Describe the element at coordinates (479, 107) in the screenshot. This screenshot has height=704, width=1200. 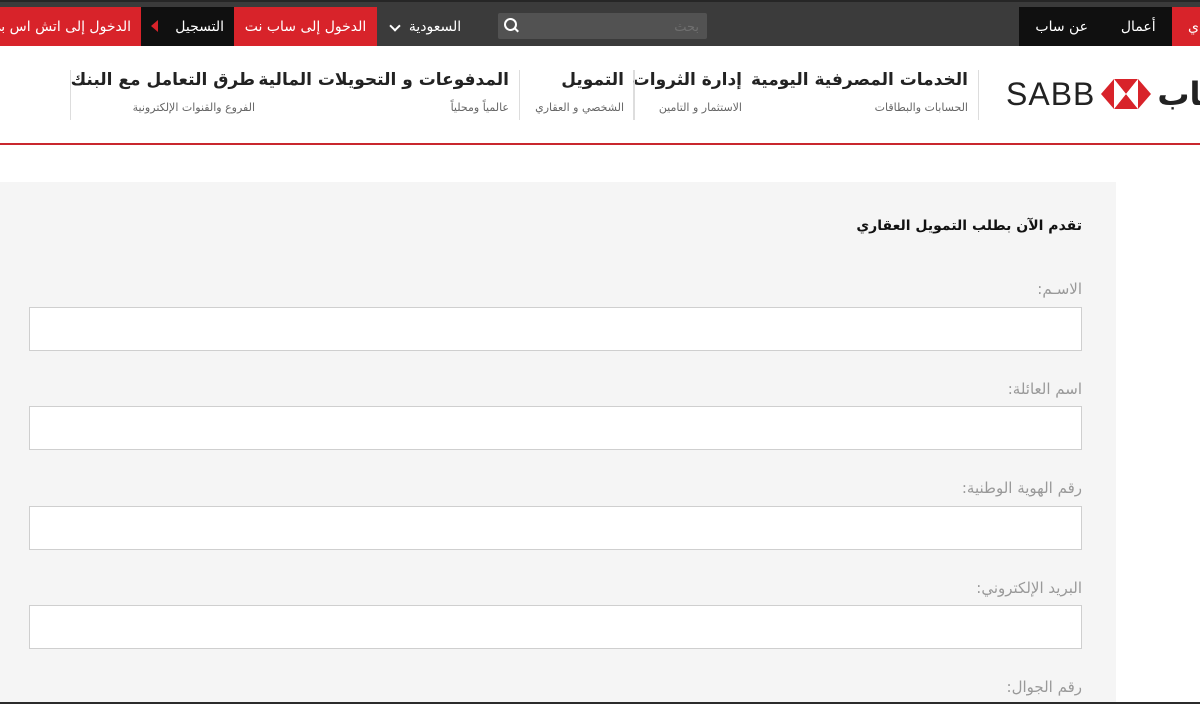
I see `nav-subtitle: عالمياً ومحلياً` at that location.